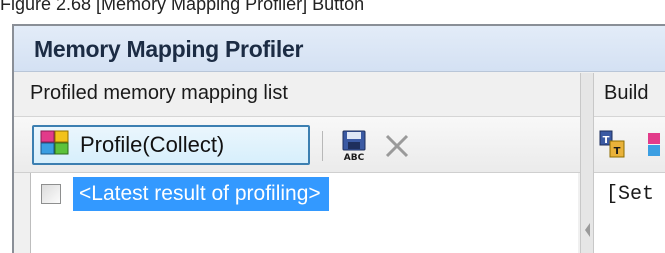  I want to click on clear-x-icon, so click(397, 146).